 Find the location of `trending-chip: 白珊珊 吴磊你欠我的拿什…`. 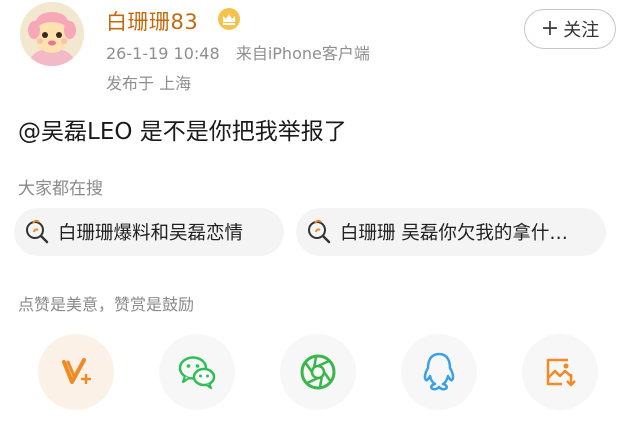

trending-chip: 白珊珊 吴磊你欠我的拿什… is located at coordinates (451, 232).